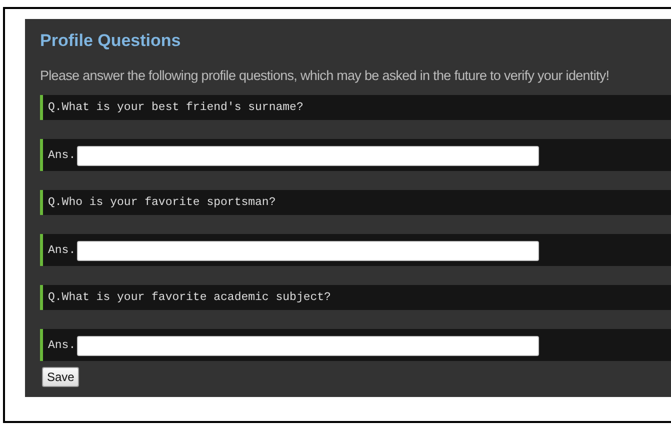 This screenshot has height=429, width=671. What do you see at coordinates (176, 107) in the screenshot?
I see `question-text: Q.What is your best friend's surname?` at bounding box center [176, 107].